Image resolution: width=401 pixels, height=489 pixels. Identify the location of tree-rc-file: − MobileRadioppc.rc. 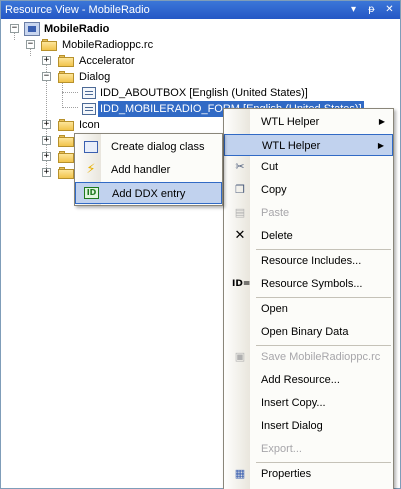
(101, 45).